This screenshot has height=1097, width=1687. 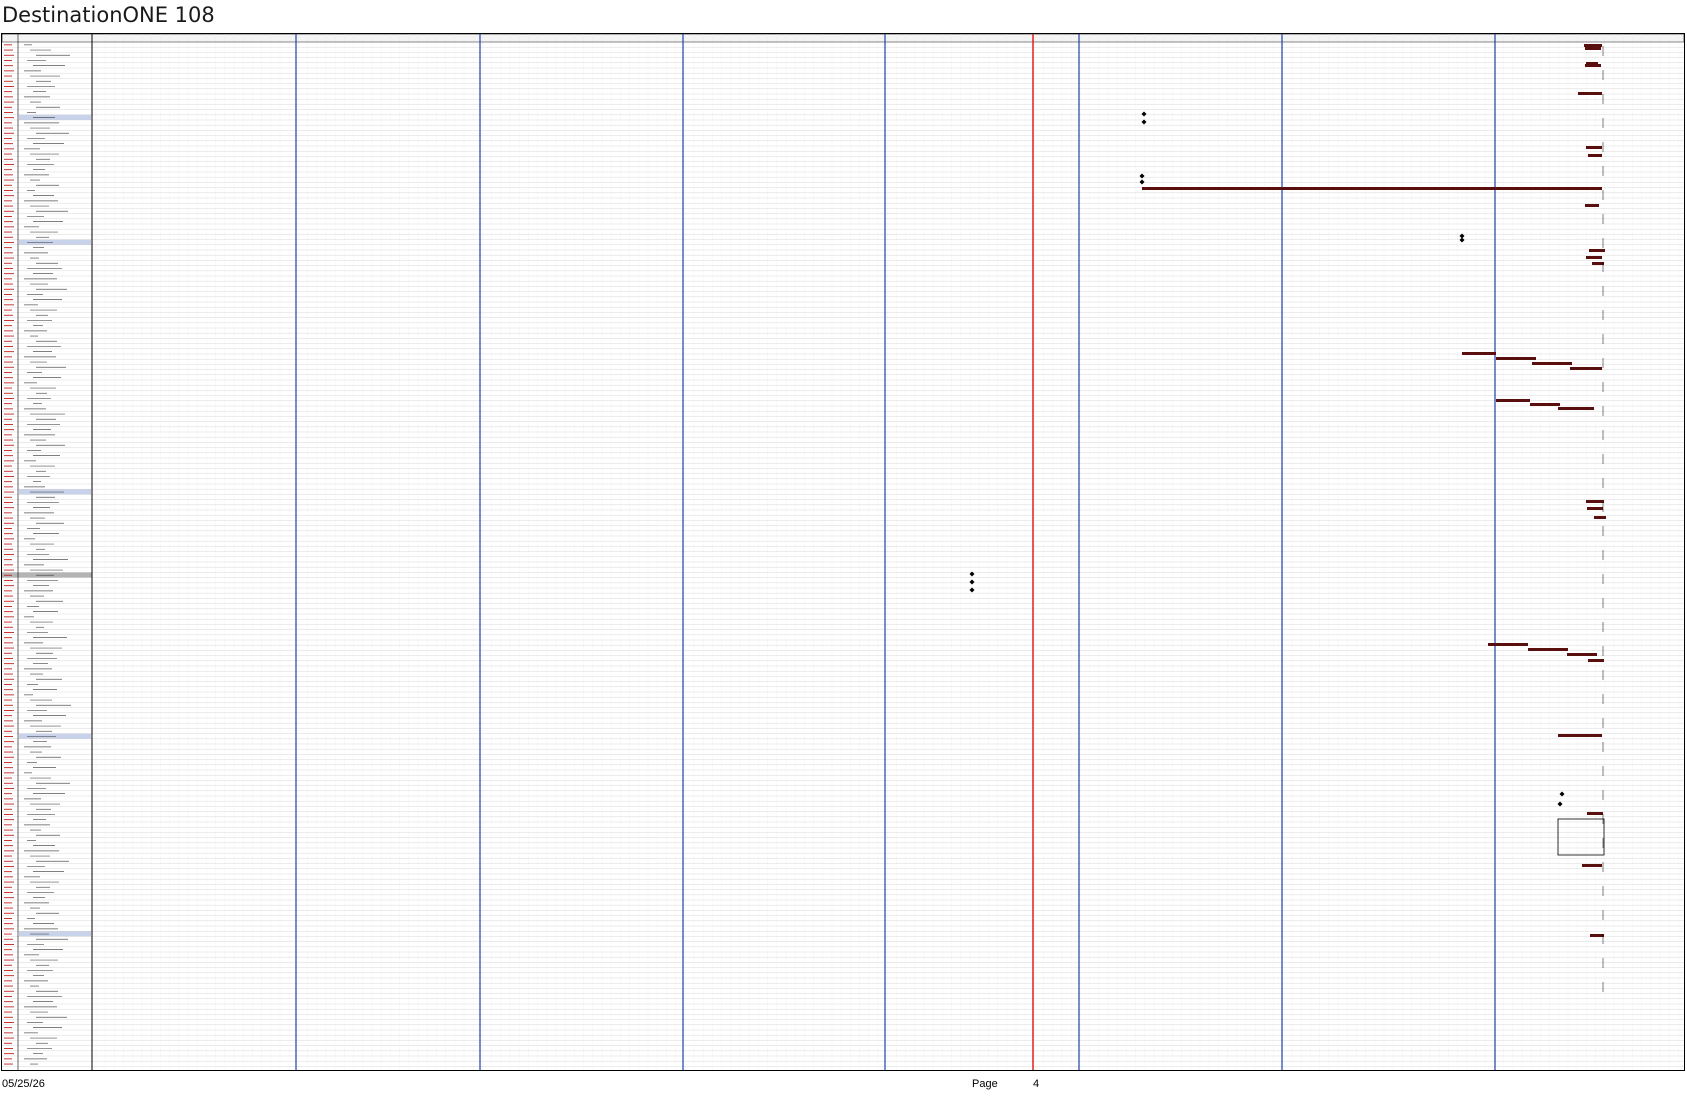 I want to click on page-title: DestinationONE 108, so click(x=108, y=15).